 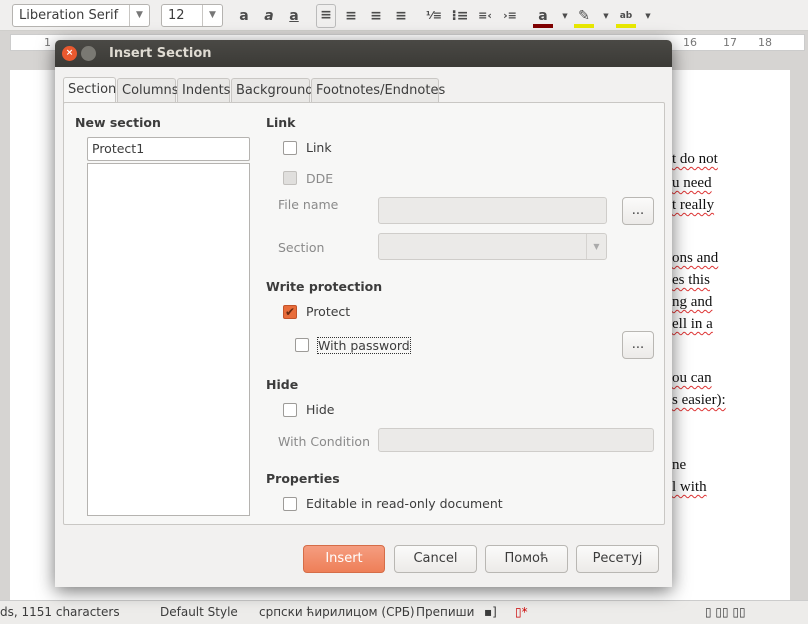 I want to click on new-section-heading: New section, so click(x=118, y=122).